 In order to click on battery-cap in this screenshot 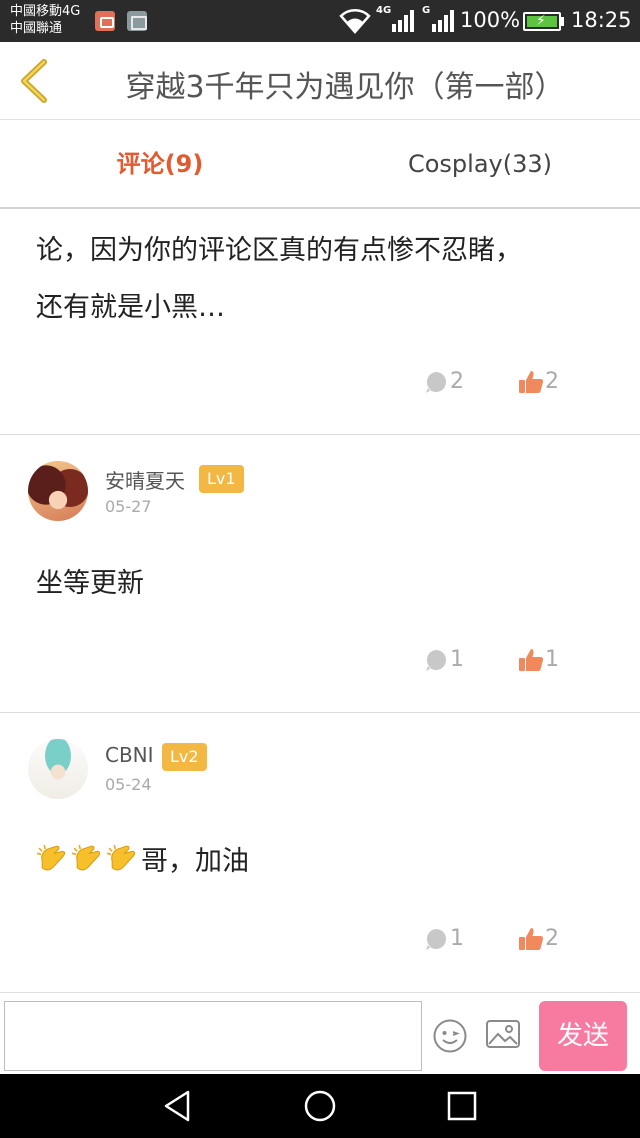, I will do `click(562, 21)`.